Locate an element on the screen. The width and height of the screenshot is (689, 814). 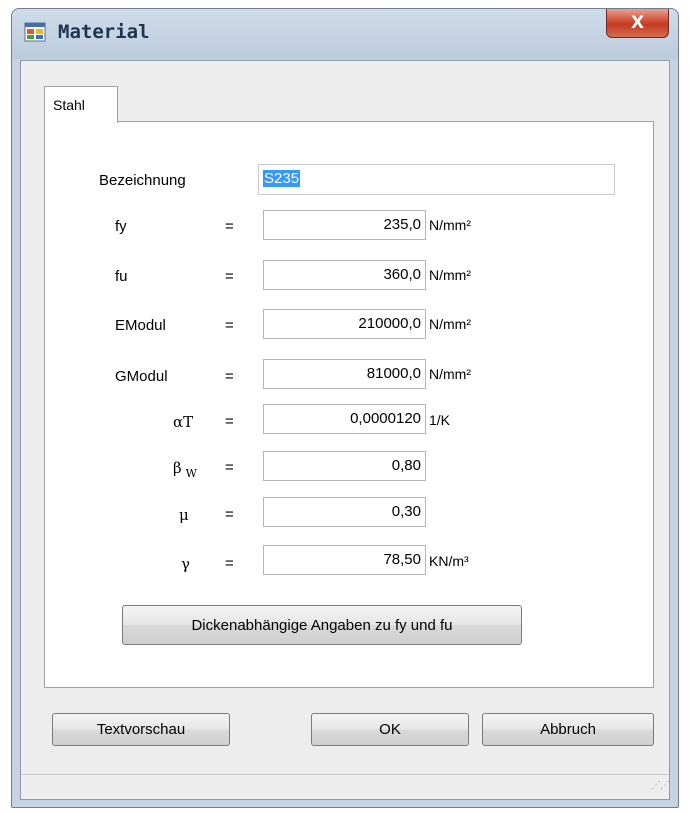
fu-equals: = is located at coordinates (229, 276).